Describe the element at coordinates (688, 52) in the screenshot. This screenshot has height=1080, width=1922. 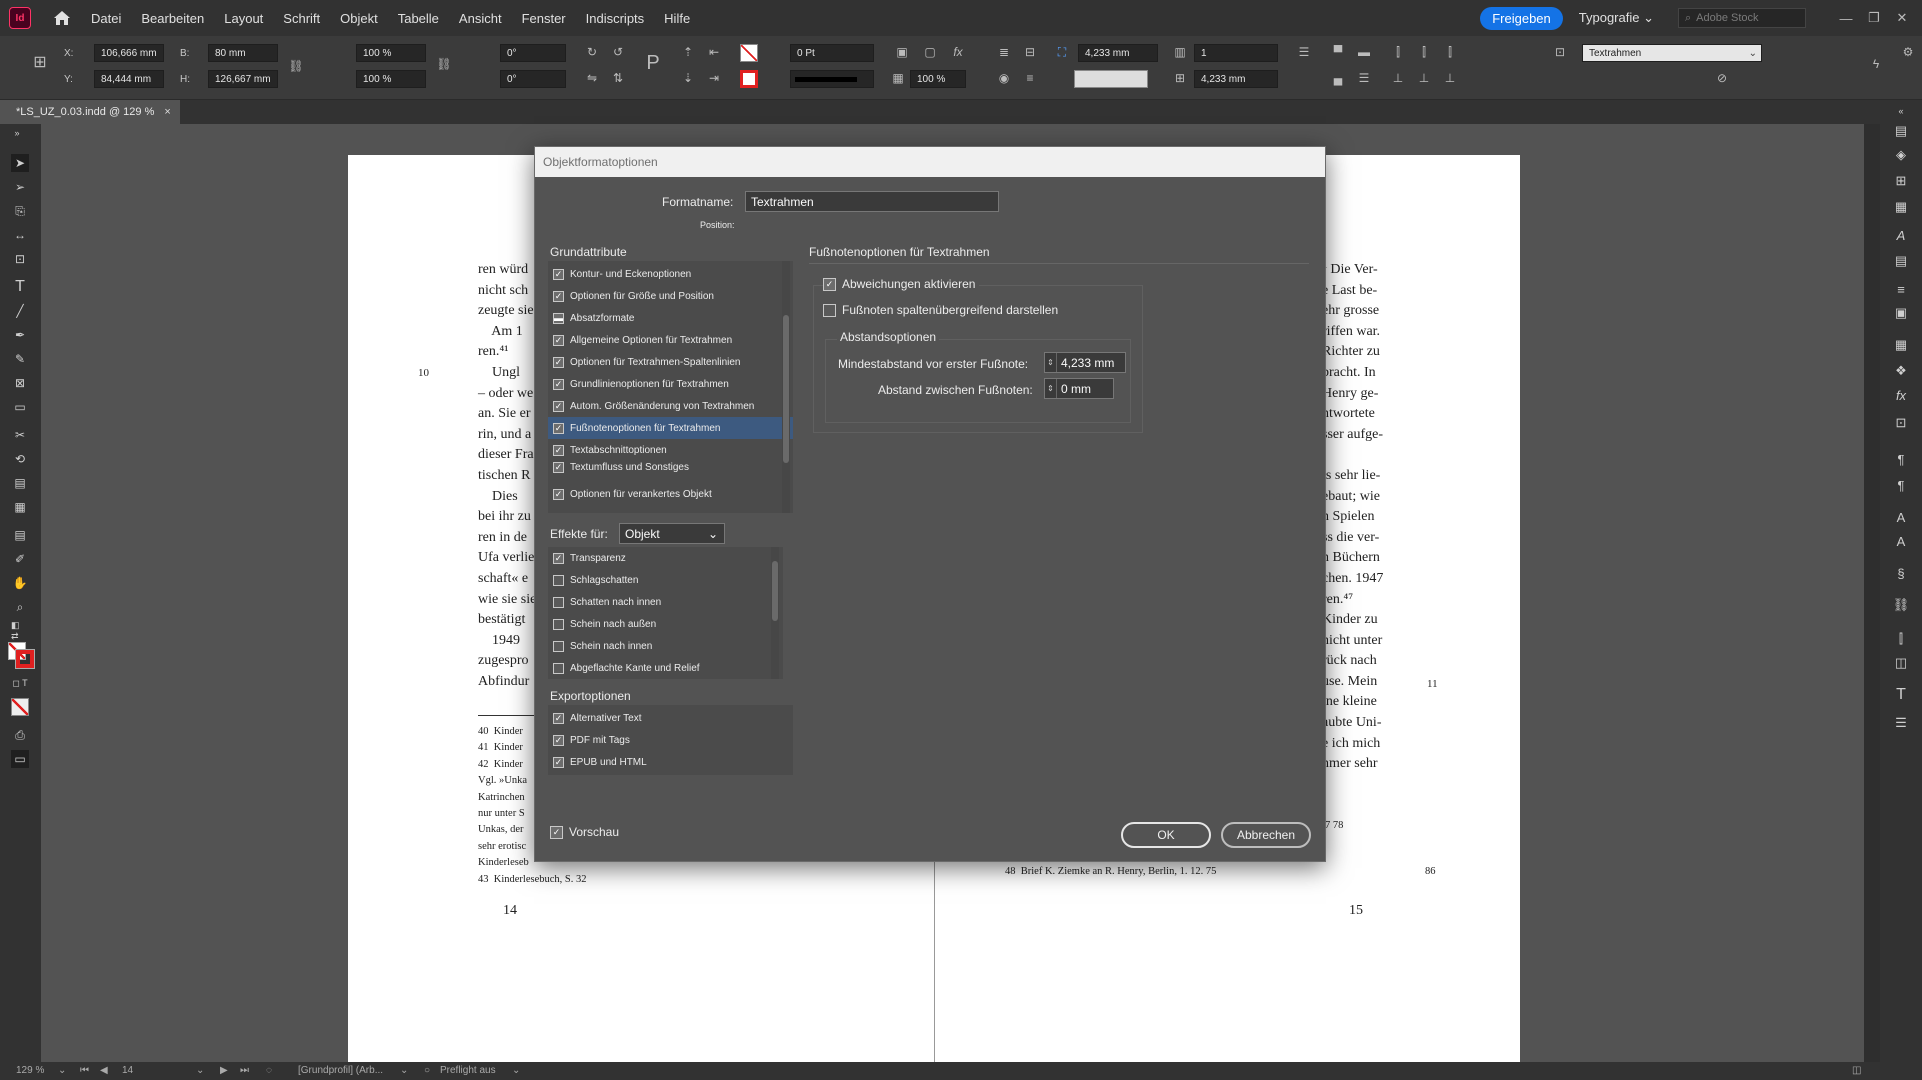
I see `select-container-icon: ⇡` at that location.